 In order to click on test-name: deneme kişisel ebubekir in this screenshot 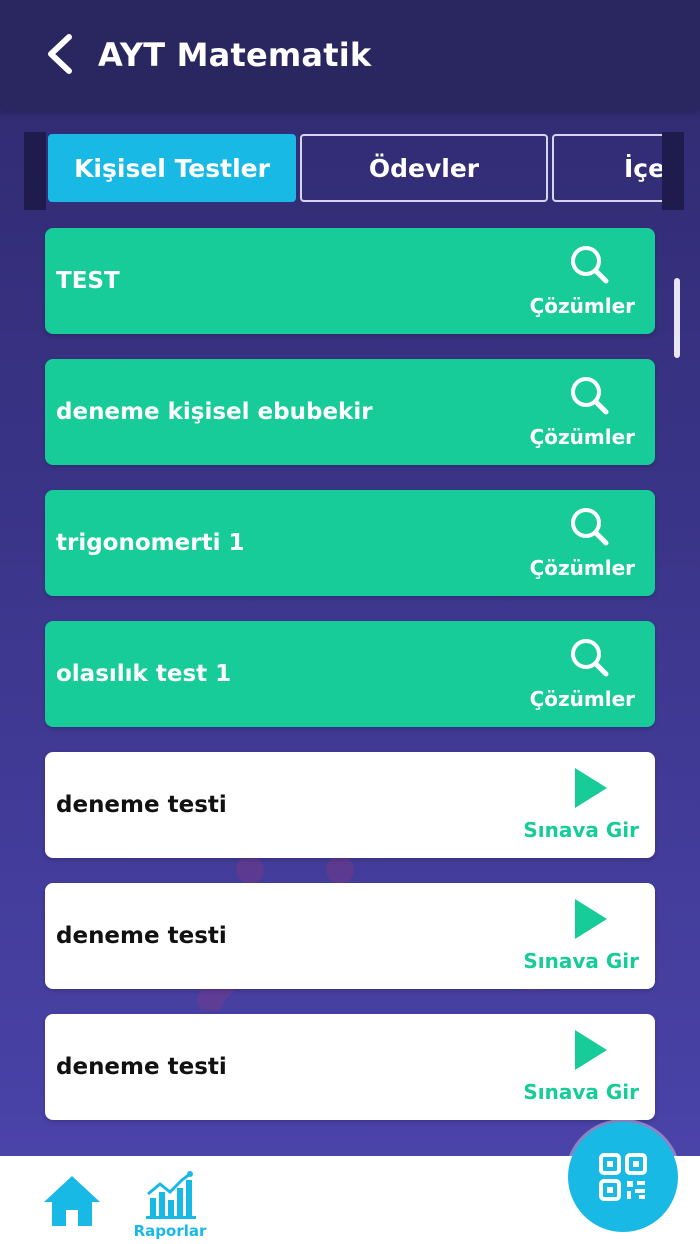, I will do `click(214, 412)`.